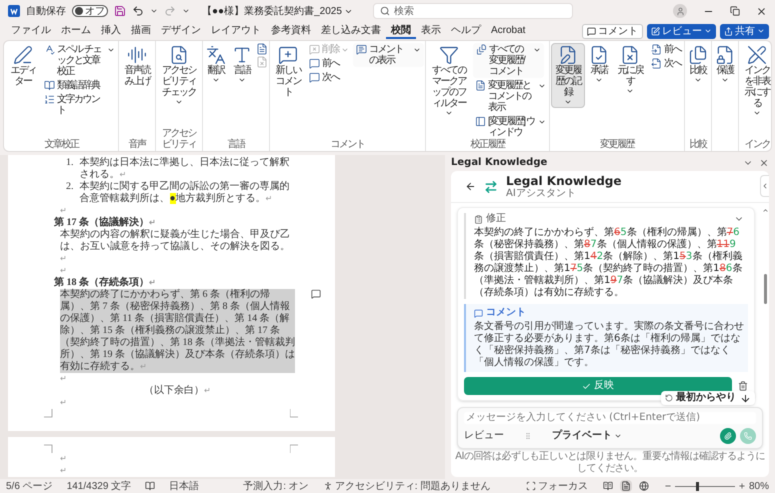  Describe the element at coordinates (480, 11) in the screenshot. I see `search-input: 検索` at that location.